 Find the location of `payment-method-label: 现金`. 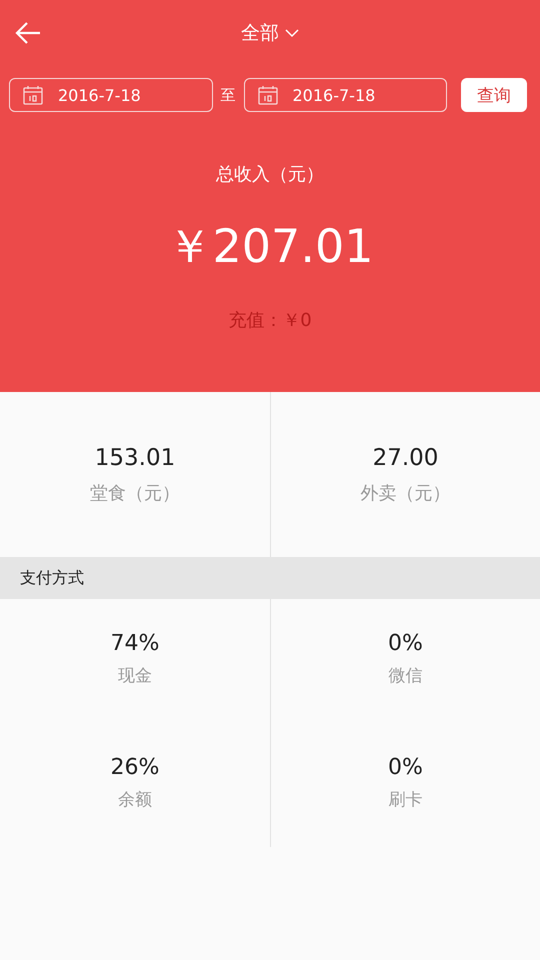

payment-method-label: 现金 is located at coordinates (135, 676).